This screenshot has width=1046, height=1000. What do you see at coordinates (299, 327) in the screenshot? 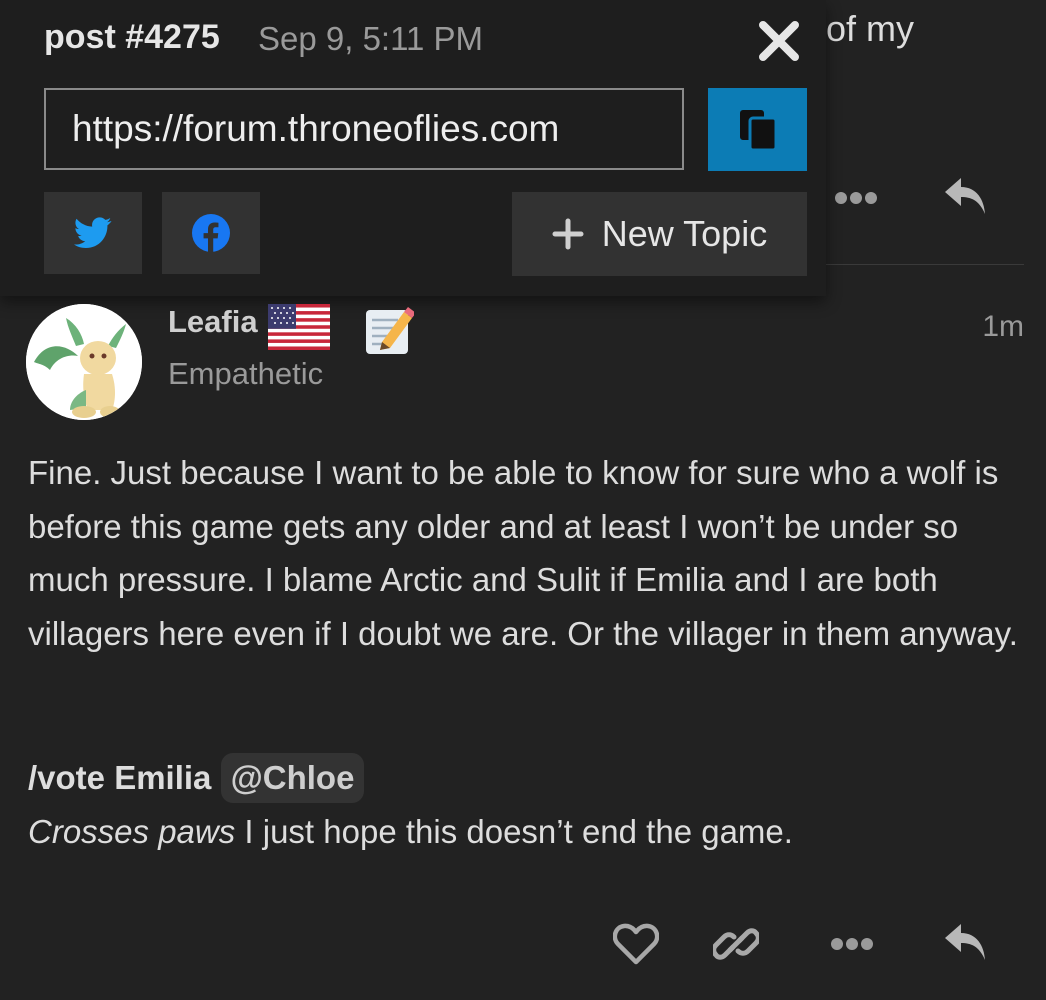
I see `flag-us-icon` at bounding box center [299, 327].